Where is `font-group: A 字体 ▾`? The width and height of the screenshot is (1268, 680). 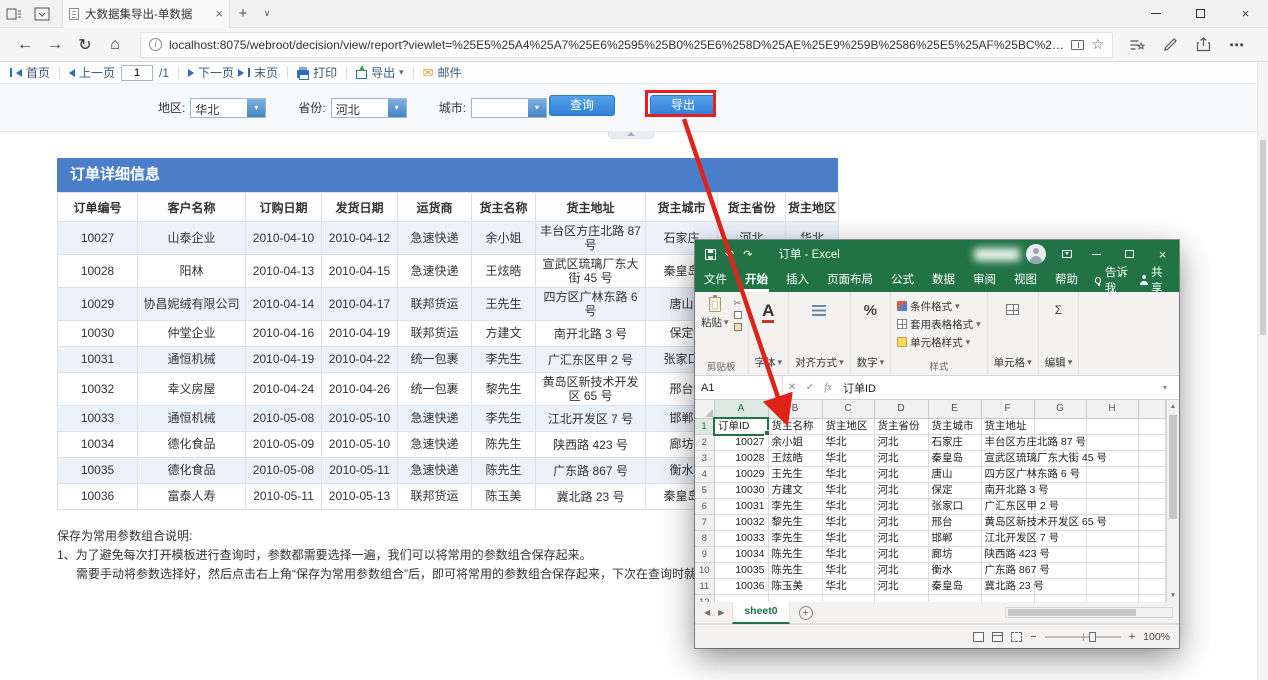 font-group: A 字体 ▾ is located at coordinates (769, 333).